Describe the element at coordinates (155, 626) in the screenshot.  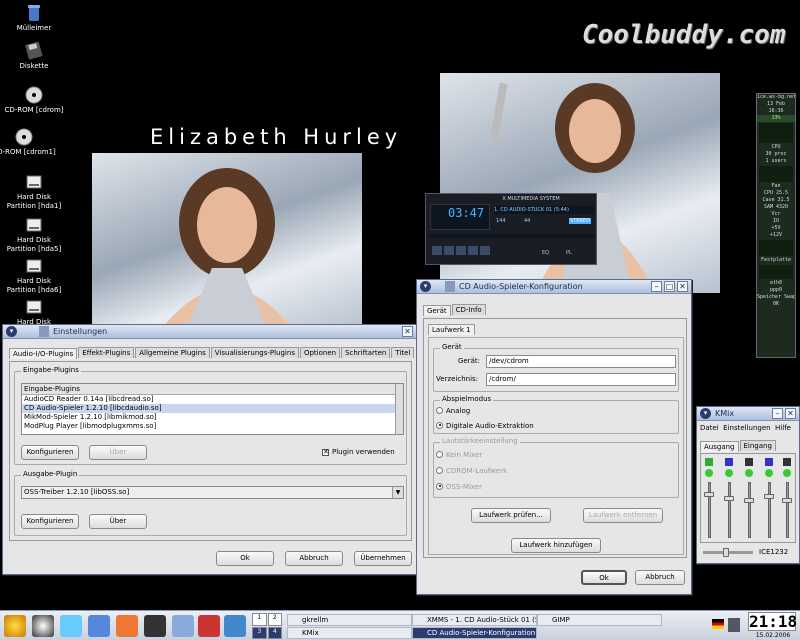
I see `terminal-icon` at that location.